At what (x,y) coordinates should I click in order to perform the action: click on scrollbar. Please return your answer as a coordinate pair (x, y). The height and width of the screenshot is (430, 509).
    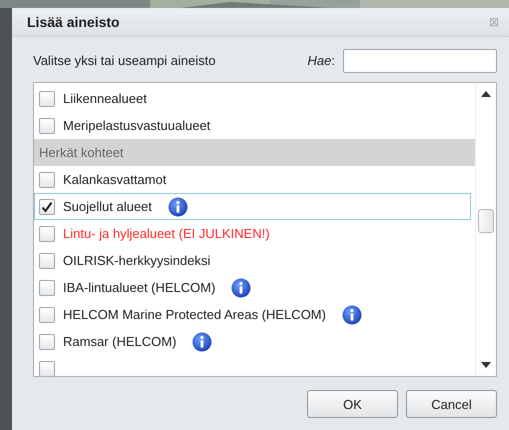
    Looking at the image, I should click on (485, 229).